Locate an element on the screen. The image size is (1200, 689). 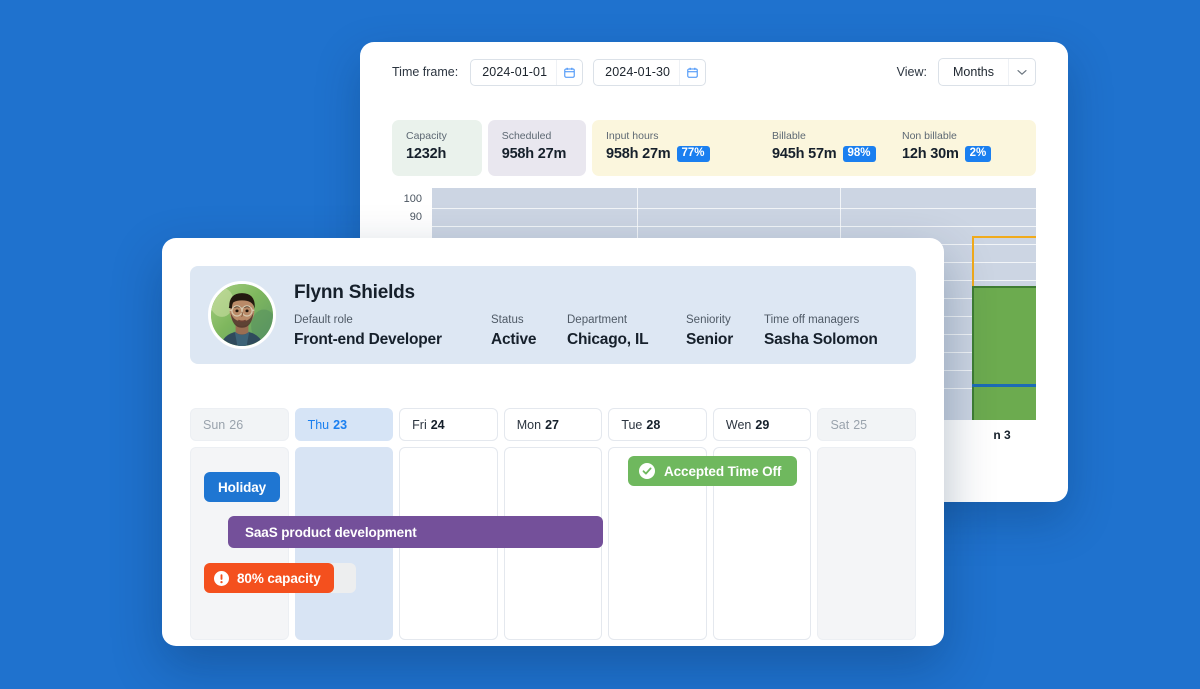
stat-card-input-hours: Input hours 958h 27m 77% is located at coordinates (689, 152).